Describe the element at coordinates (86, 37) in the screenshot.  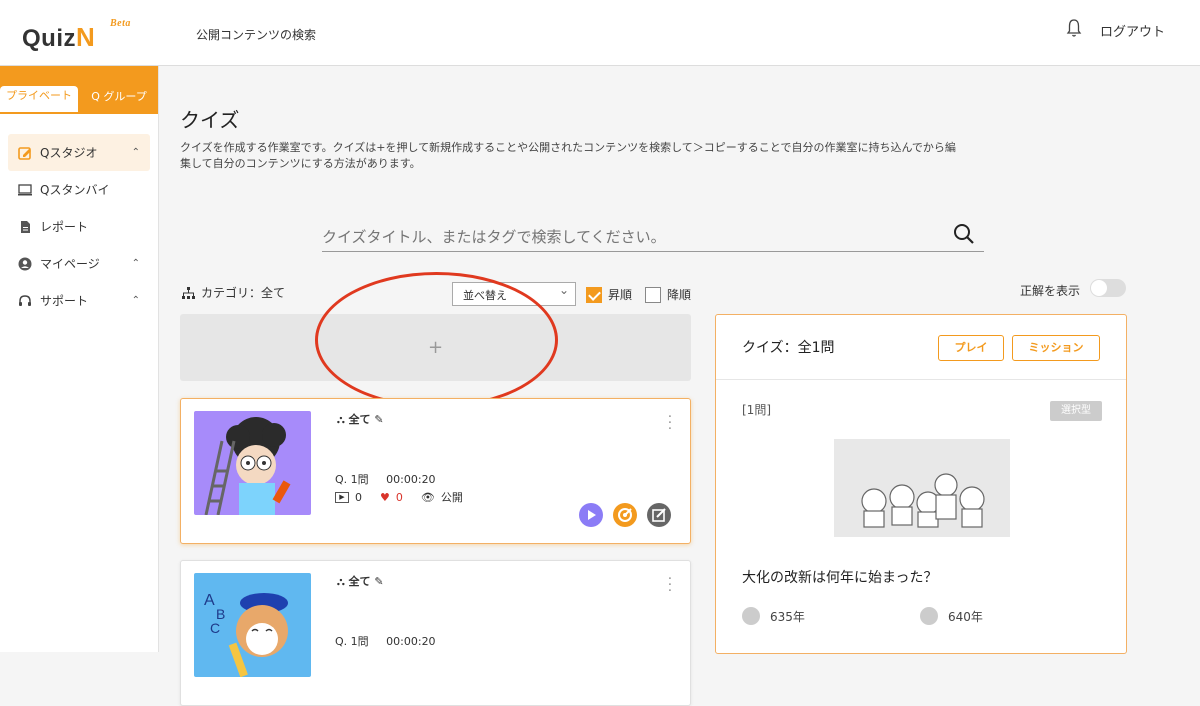
I see `logo-n: N` at that location.